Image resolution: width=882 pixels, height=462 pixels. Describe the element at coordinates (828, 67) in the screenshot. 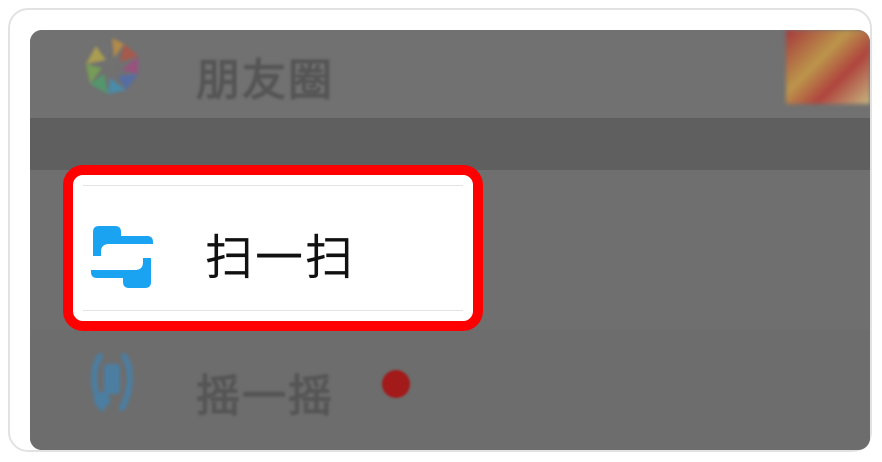

I see `moments-thumbnail` at that location.